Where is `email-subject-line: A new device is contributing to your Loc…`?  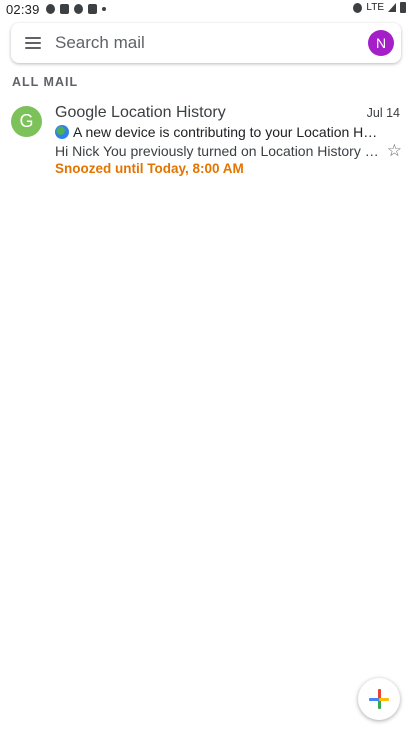 email-subject-line: A new device is contributing to your Loc… is located at coordinates (217, 132).